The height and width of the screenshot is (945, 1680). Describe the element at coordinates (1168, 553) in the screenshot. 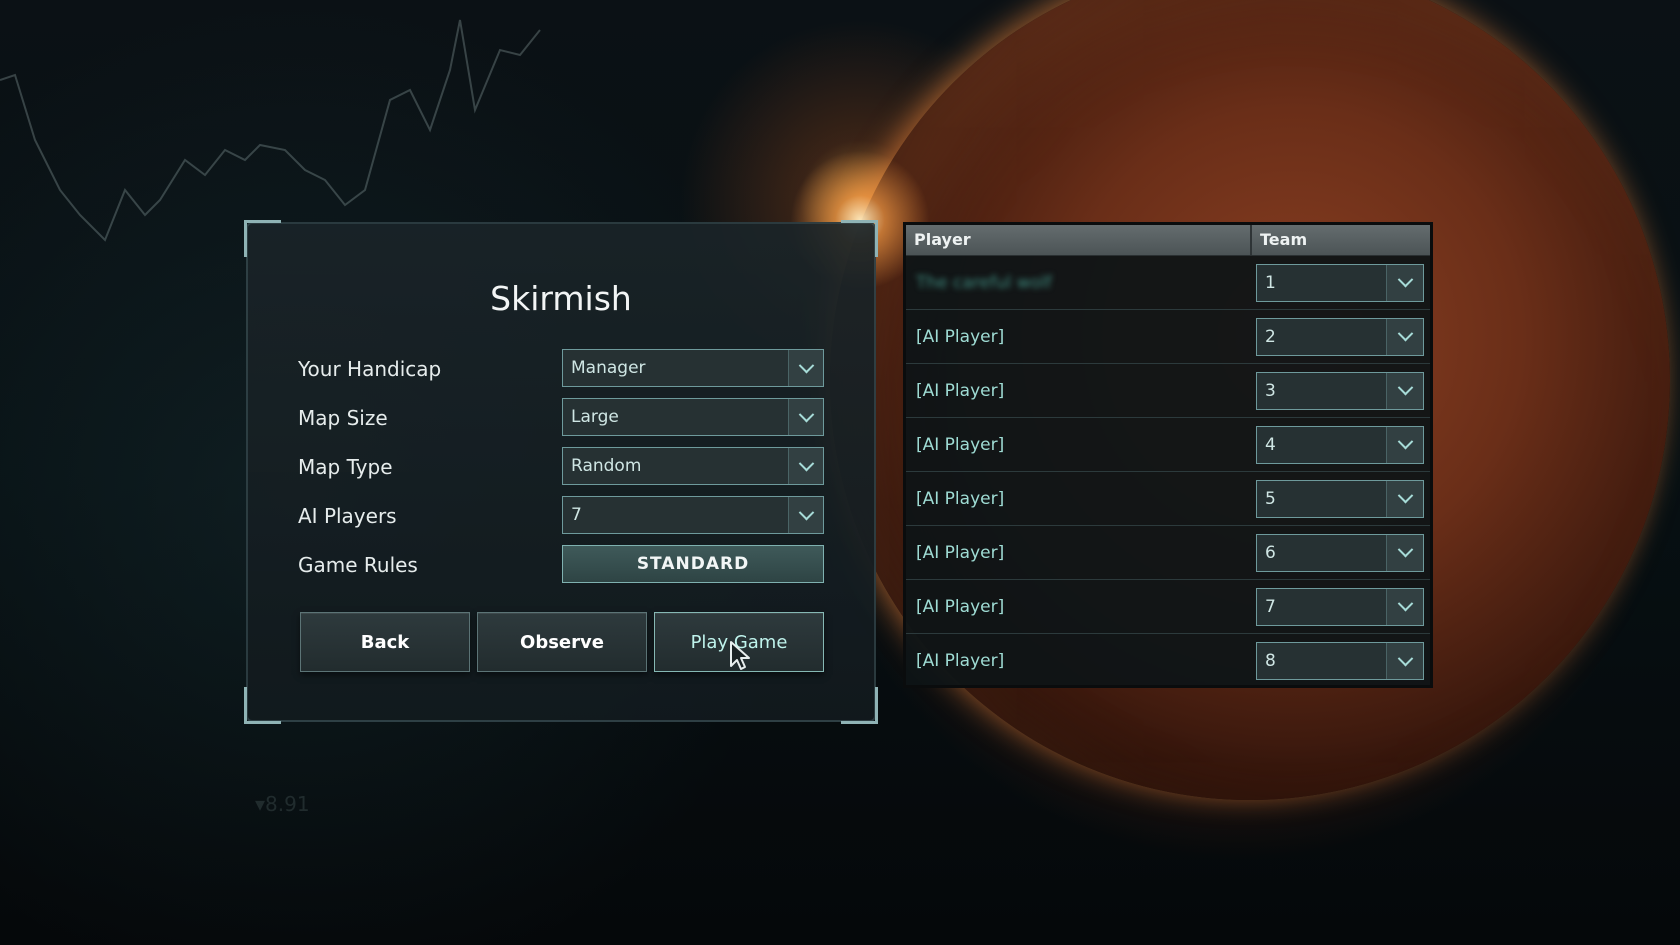

I see `table-row: [AI Player] 6` at that location.